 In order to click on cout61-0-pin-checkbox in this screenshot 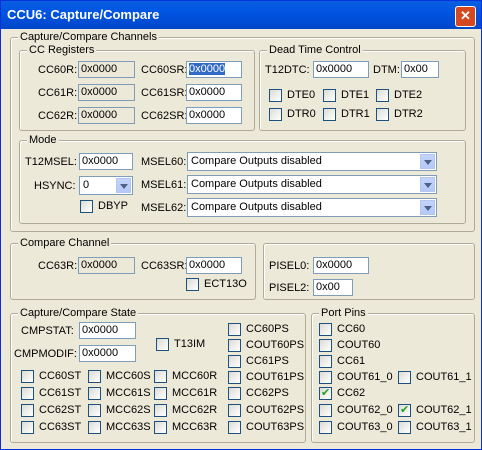, I will do `click(325, 377)`.